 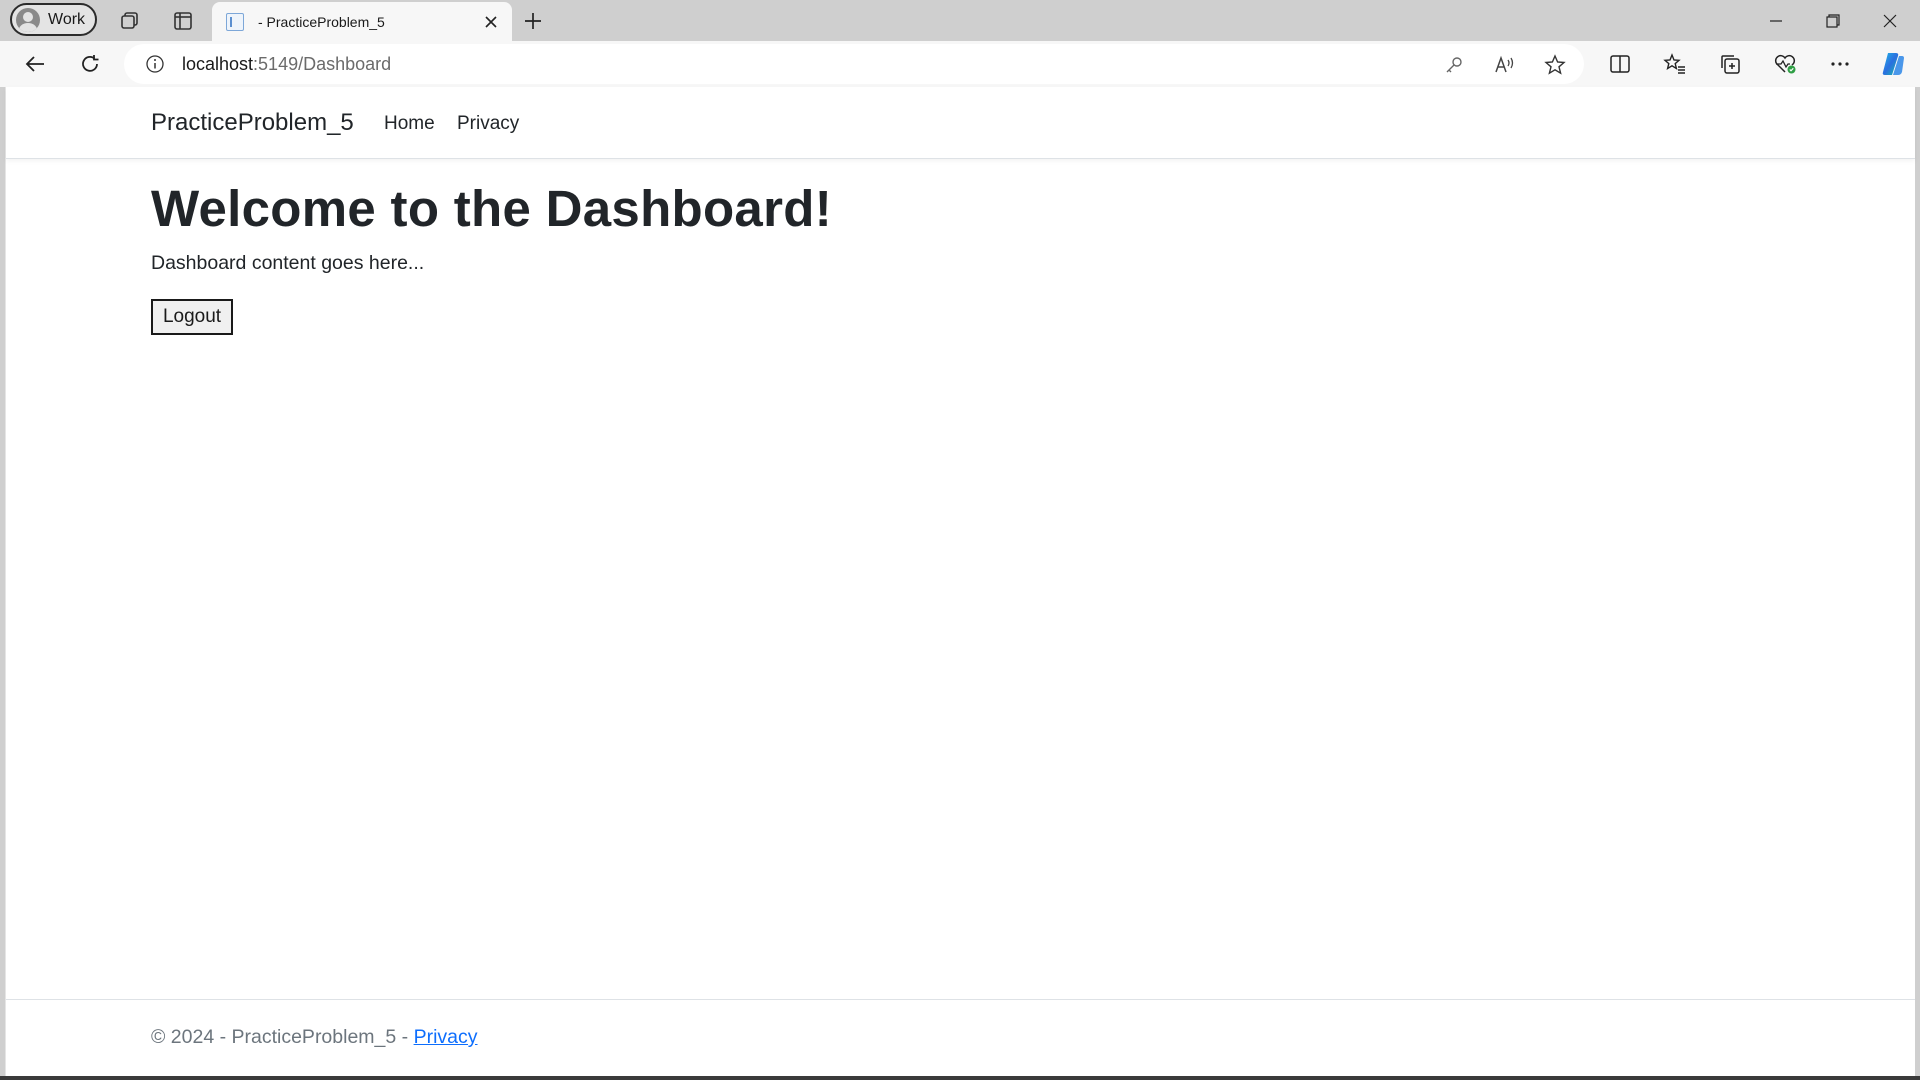 What do you see at coordinates (491, 22) in the screenshot?
I see `close-tab-icon` at bounding box center [491, 22].